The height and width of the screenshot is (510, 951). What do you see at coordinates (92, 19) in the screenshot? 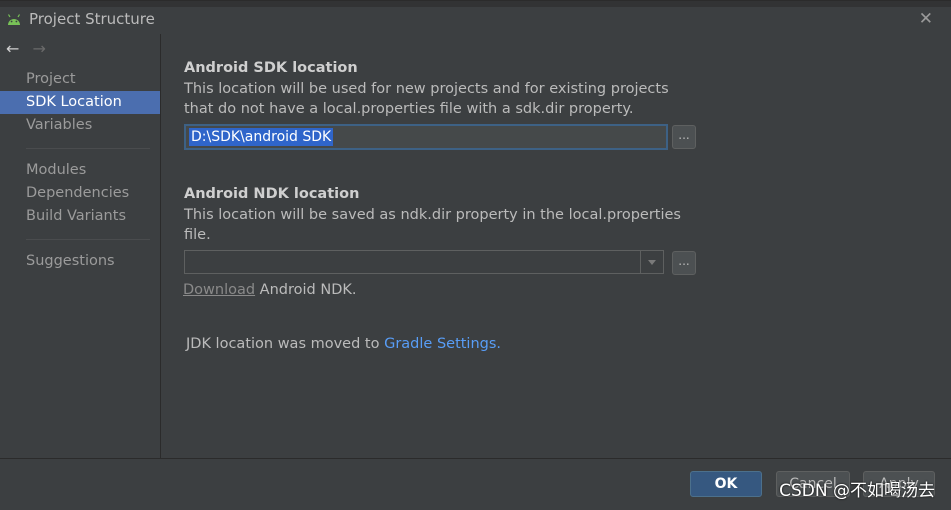
I see `window-title: Project Structure` at bounding box center [92, 19].